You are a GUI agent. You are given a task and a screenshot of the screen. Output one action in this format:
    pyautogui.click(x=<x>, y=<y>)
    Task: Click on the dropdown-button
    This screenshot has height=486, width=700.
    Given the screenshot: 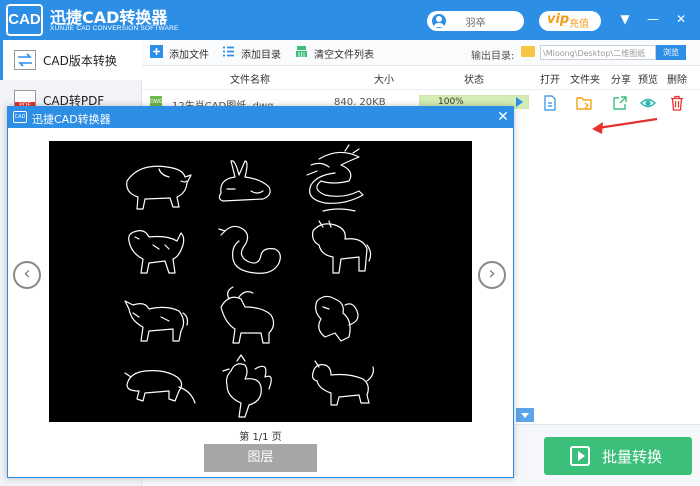 What is the action you would take?
    pyautogui.click(x=525, y=415)
    